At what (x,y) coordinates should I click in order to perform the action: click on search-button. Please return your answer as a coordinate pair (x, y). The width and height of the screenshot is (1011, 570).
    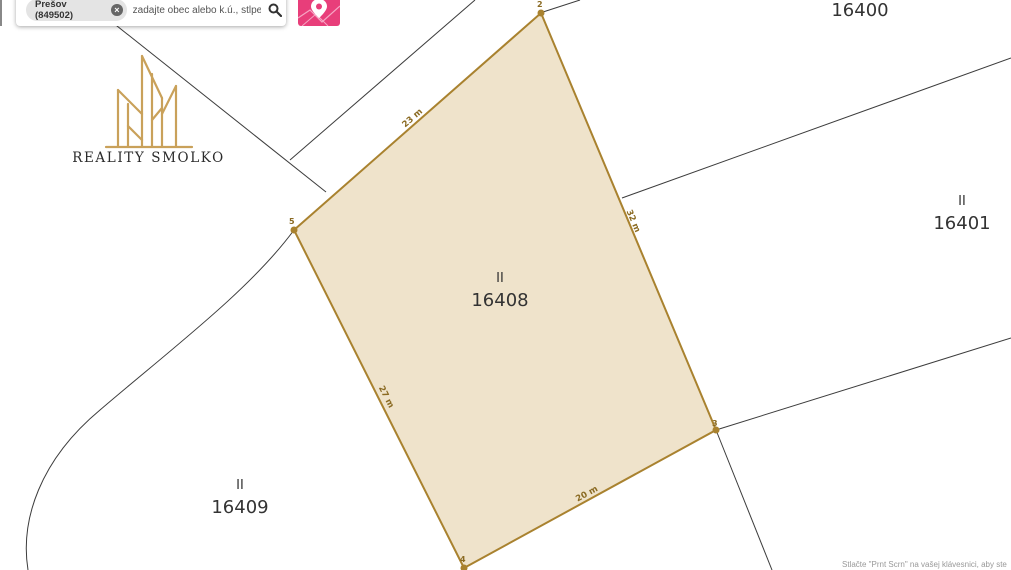
    Looking at the image, I should click on (275, 10).